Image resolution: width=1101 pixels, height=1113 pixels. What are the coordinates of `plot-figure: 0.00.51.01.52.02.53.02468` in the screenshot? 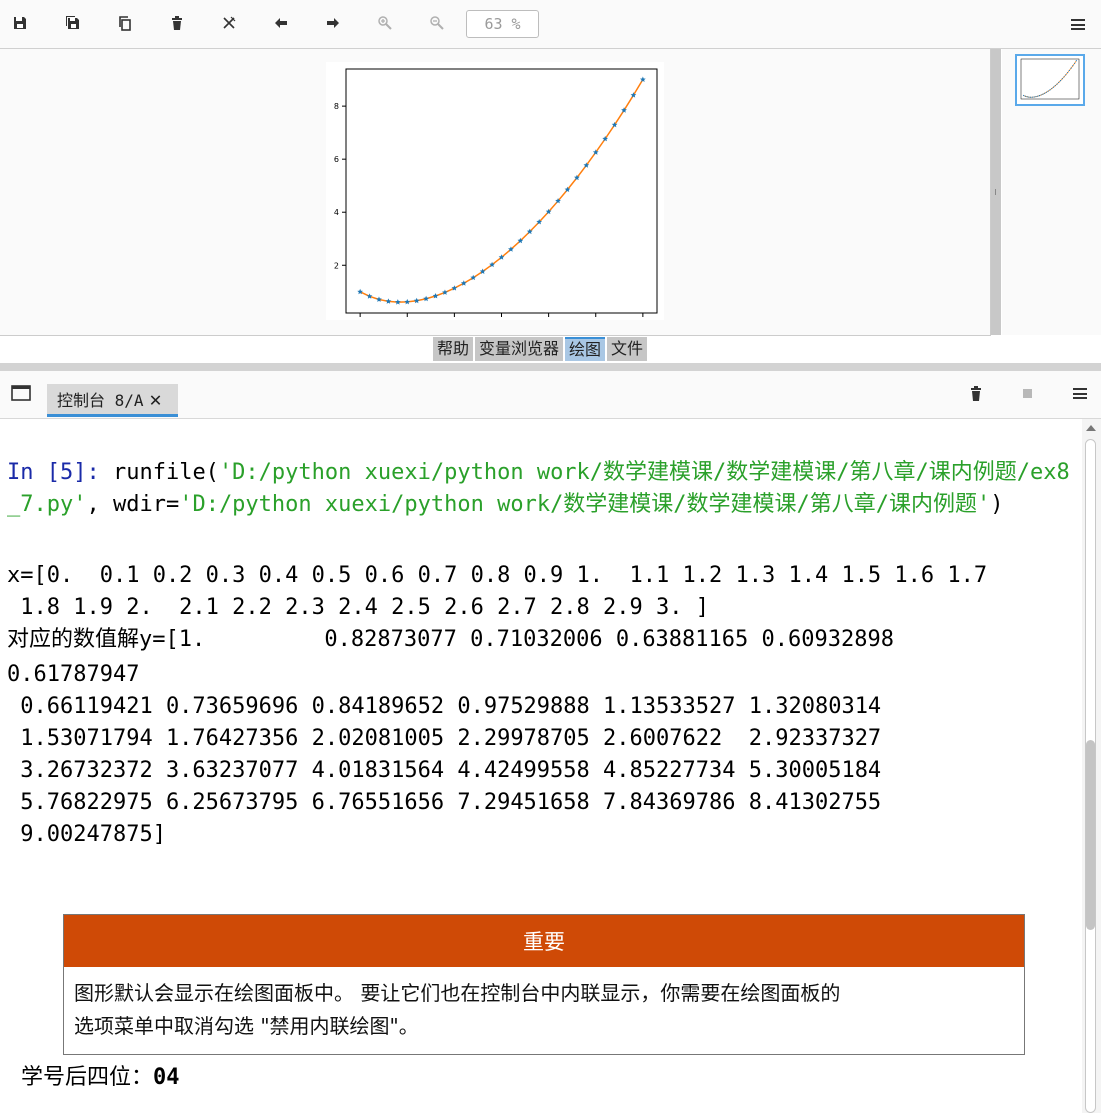 It's located at (495, 191).